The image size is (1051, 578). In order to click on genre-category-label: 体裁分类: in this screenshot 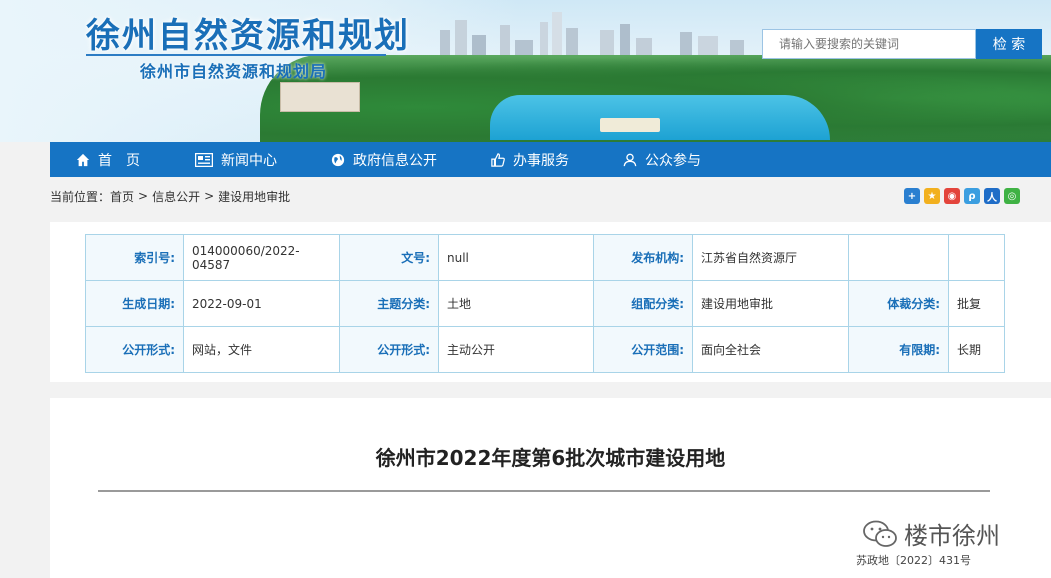, I will do `click(898, 303)`.